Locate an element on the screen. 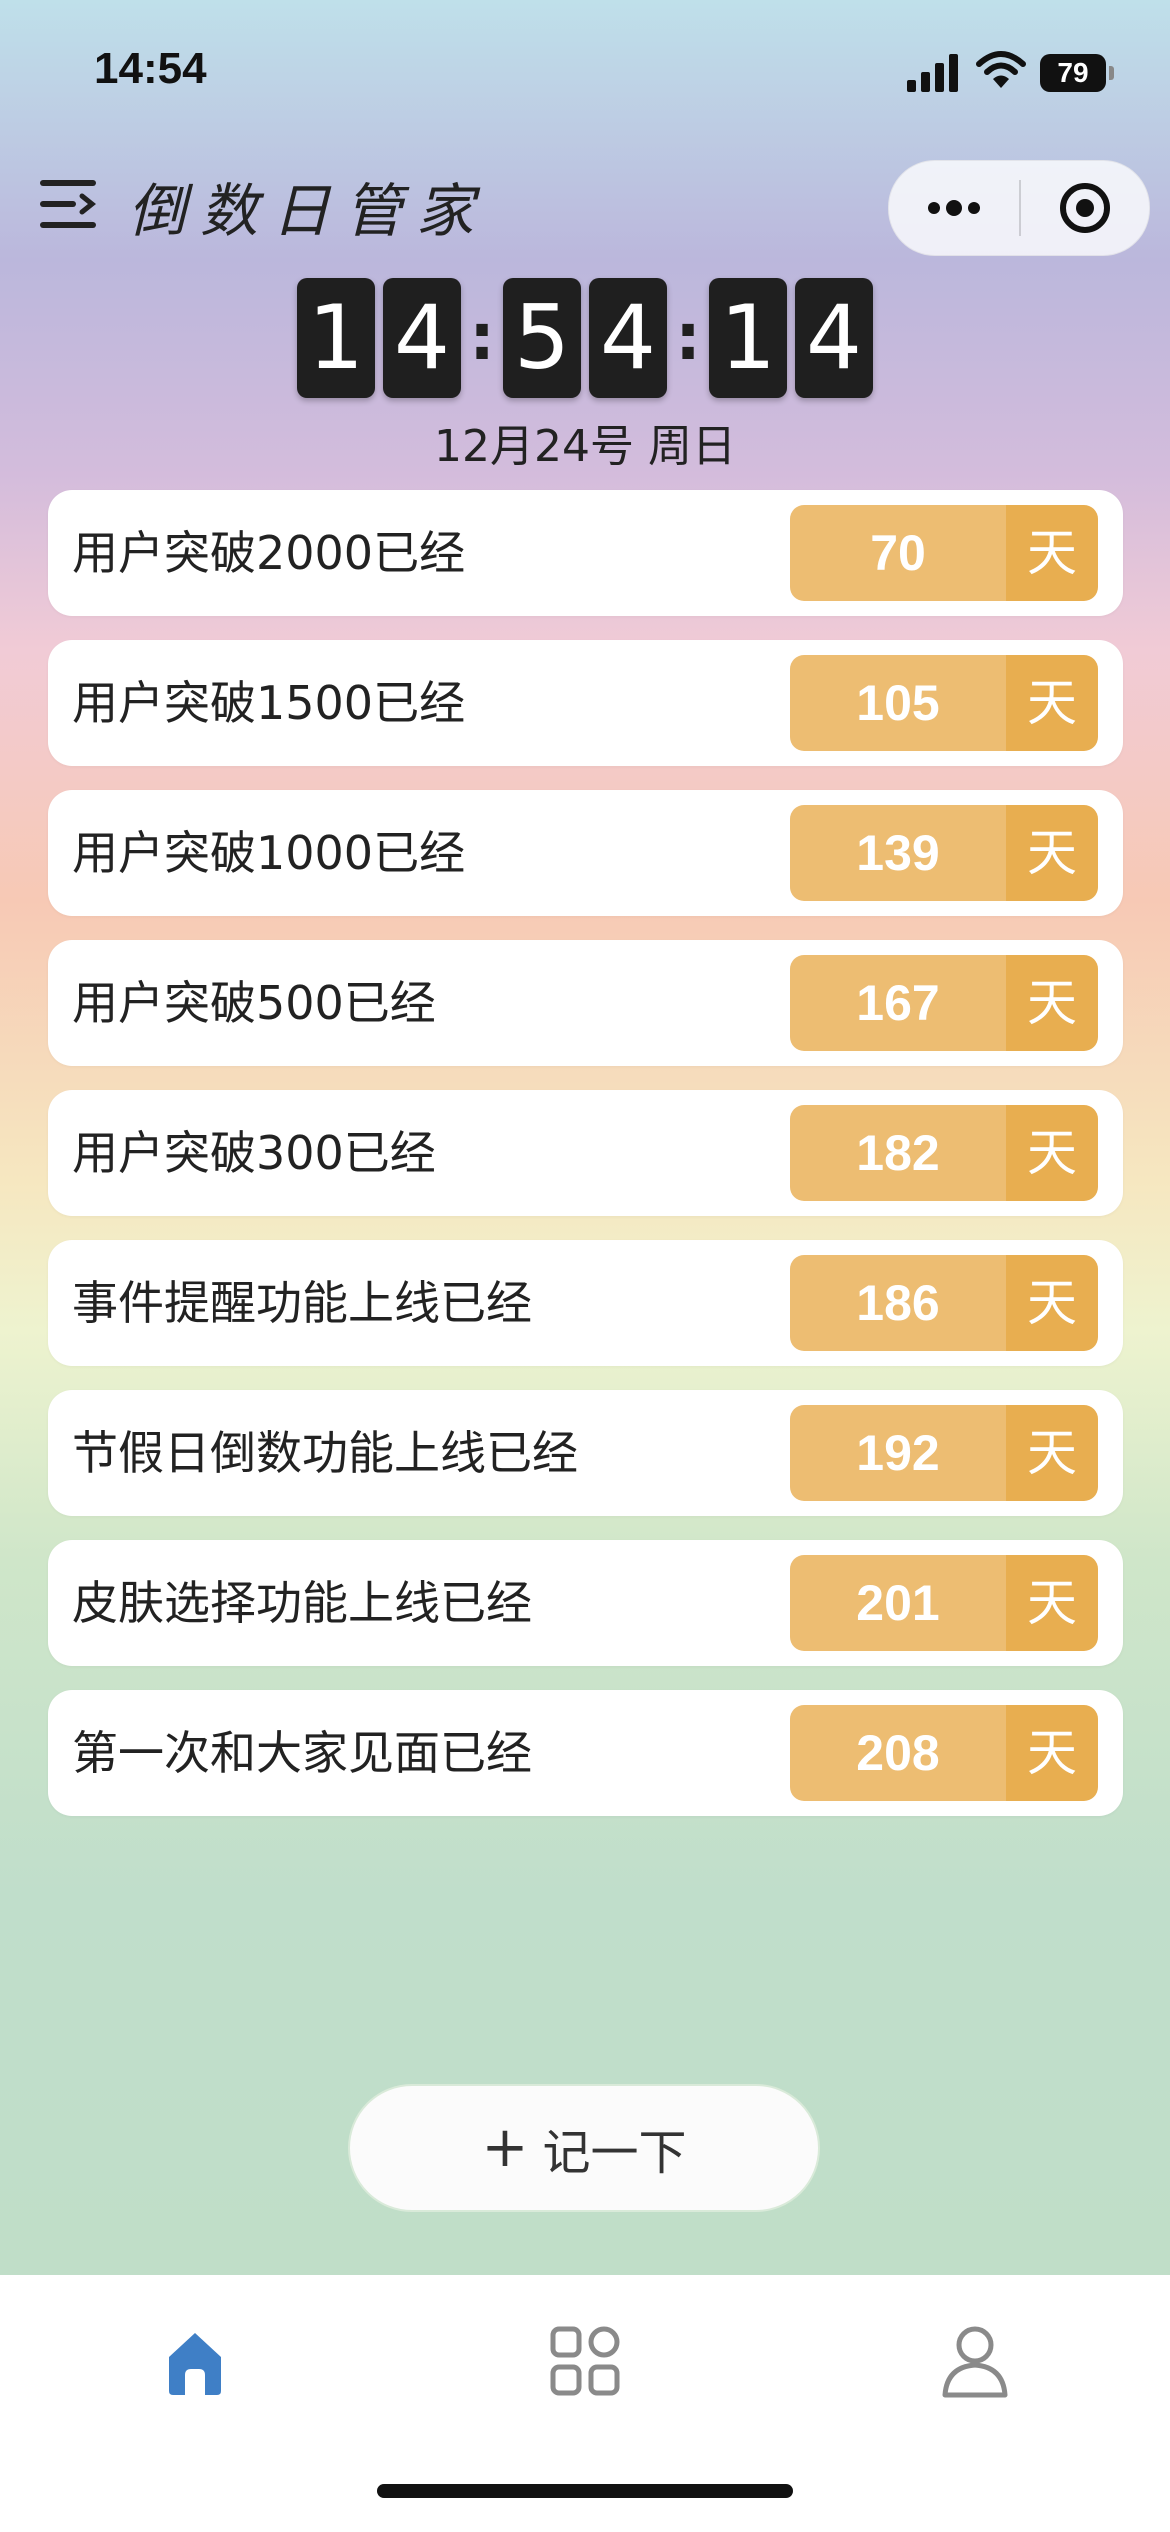 This screenshot has width=1170, height=2532. day-badge: 201 天 is located at coordinates (944, 1603).